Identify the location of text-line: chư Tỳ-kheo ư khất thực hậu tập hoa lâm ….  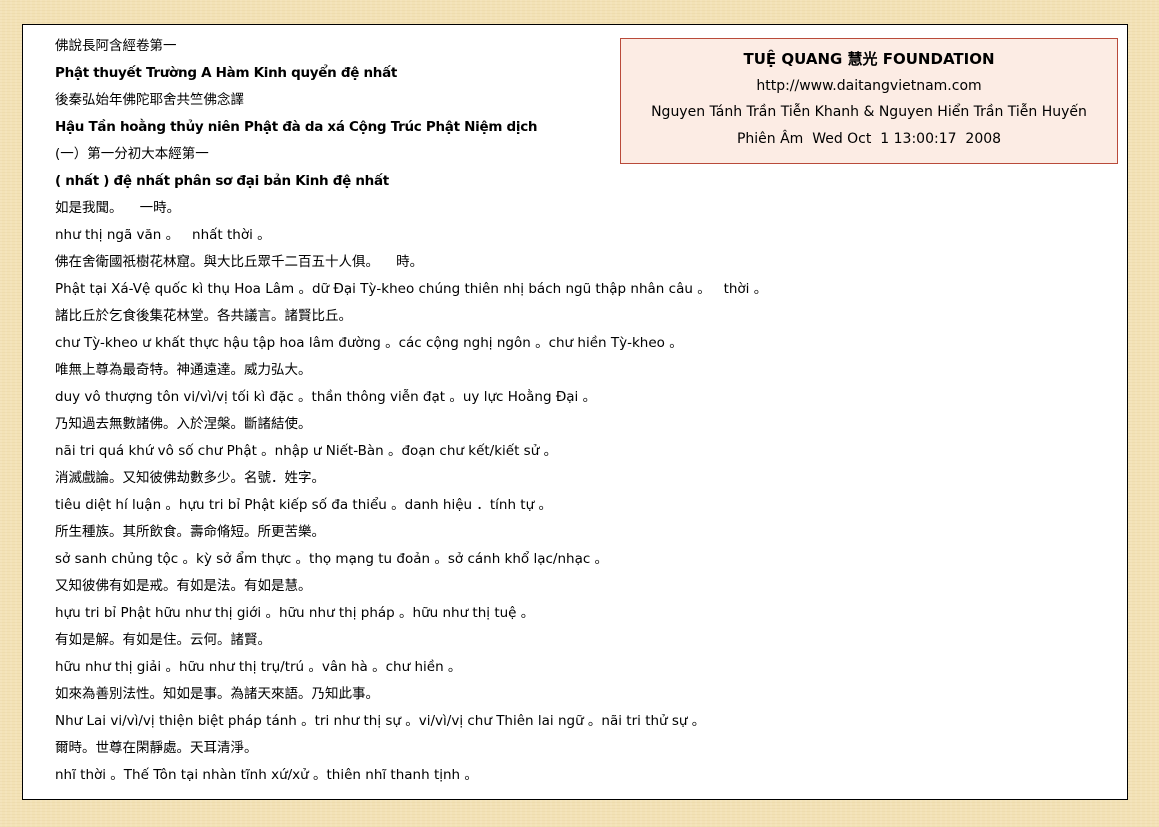
(369, 343).